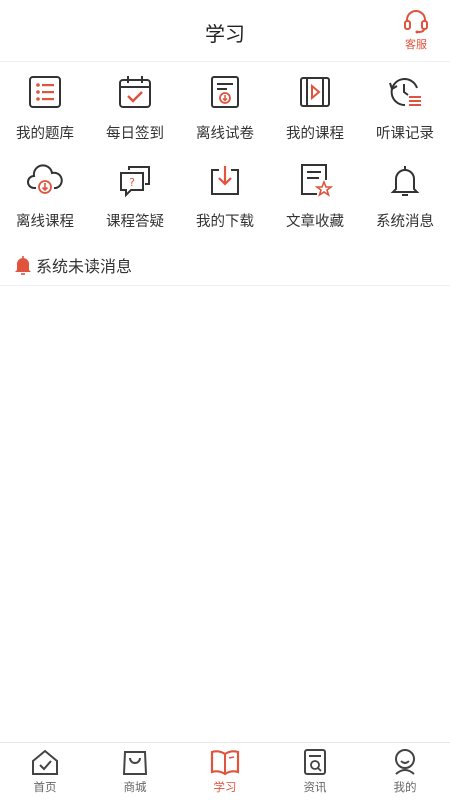 This screenshot has width=450, height=800. What do you see at coordinates (315, 200) in the screenshot?
I see `grid-item-article-favorites: 文章收藏` at bounding box center [315, 200].